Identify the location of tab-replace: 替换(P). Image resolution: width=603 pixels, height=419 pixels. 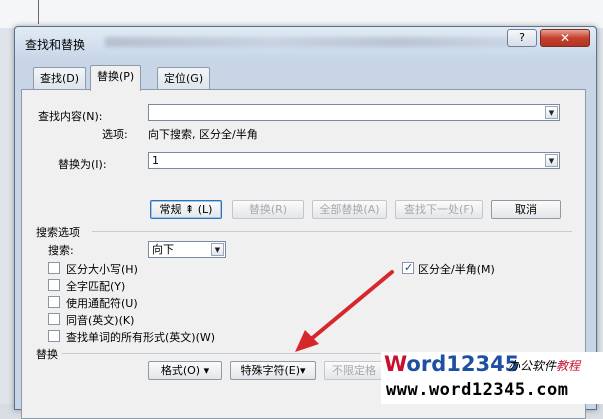
(116, 78).